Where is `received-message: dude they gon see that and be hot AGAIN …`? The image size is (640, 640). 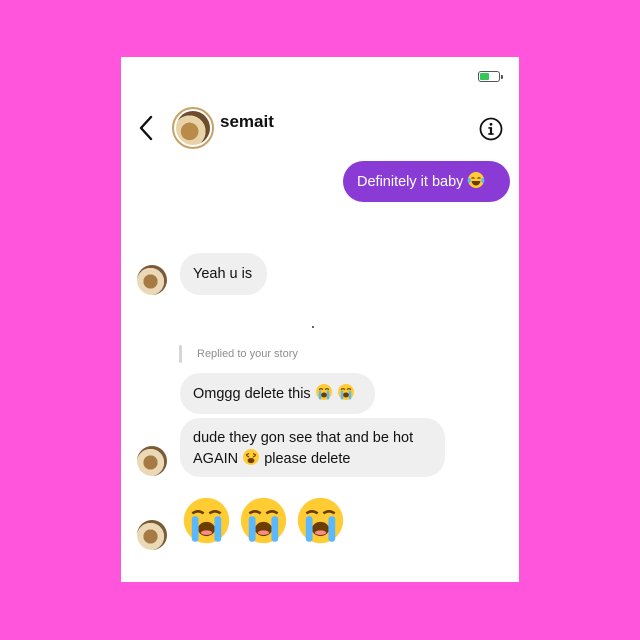
received-message: dude they gon see that and be hot AGAIN … is located at coordinates (312, 447).